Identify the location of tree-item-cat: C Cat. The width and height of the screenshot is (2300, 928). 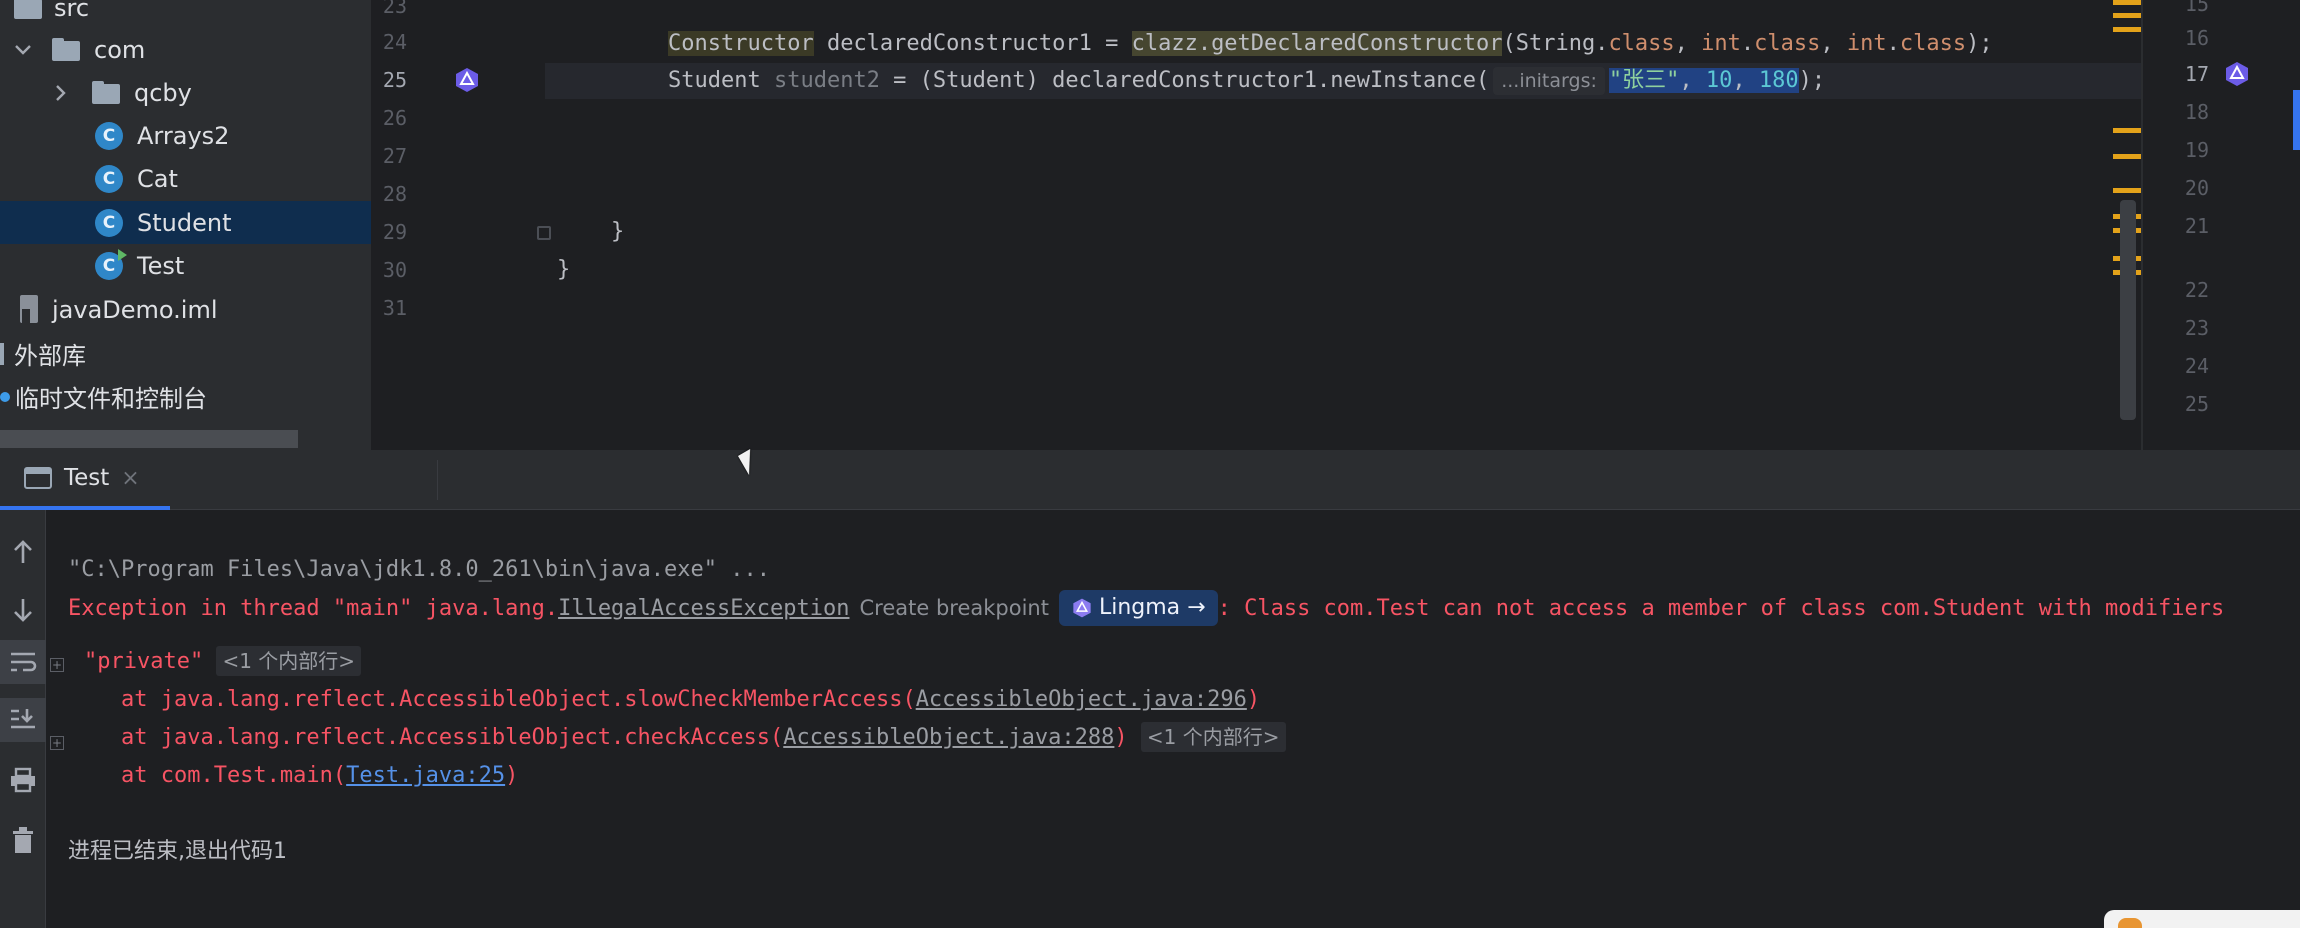
(185, 178).